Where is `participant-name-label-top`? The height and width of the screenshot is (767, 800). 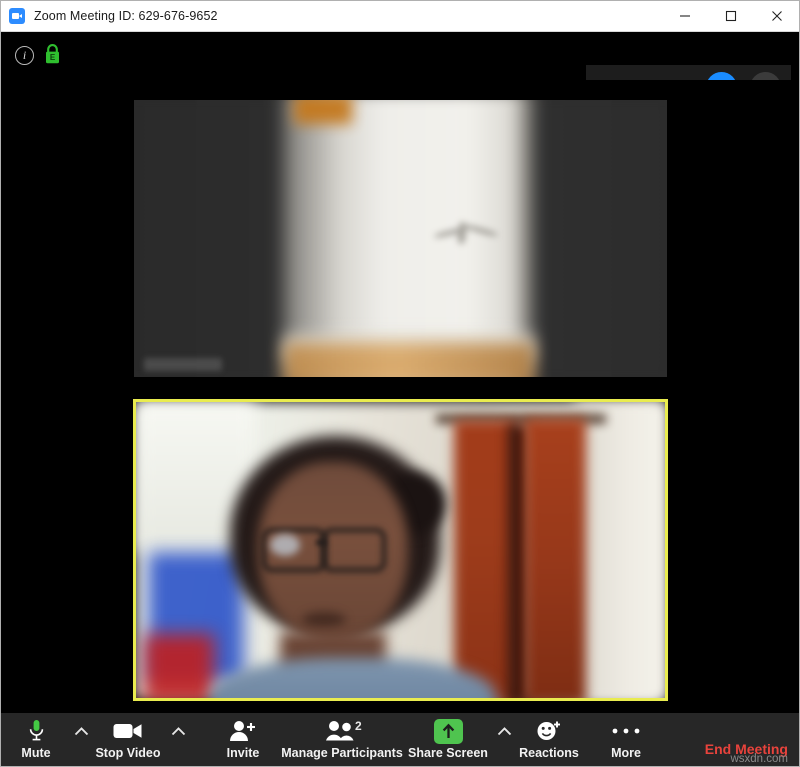
participant-name-label-top is located at coordinates (183, 364).